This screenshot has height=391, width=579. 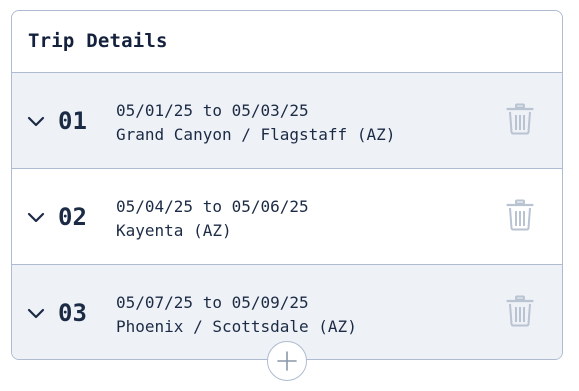 What do you see at coordinates (256, 134) in the screenshot?
I see `leg-location: Grand Canyon / Flagstaff (AZ)` at bounding box center [256, 134].